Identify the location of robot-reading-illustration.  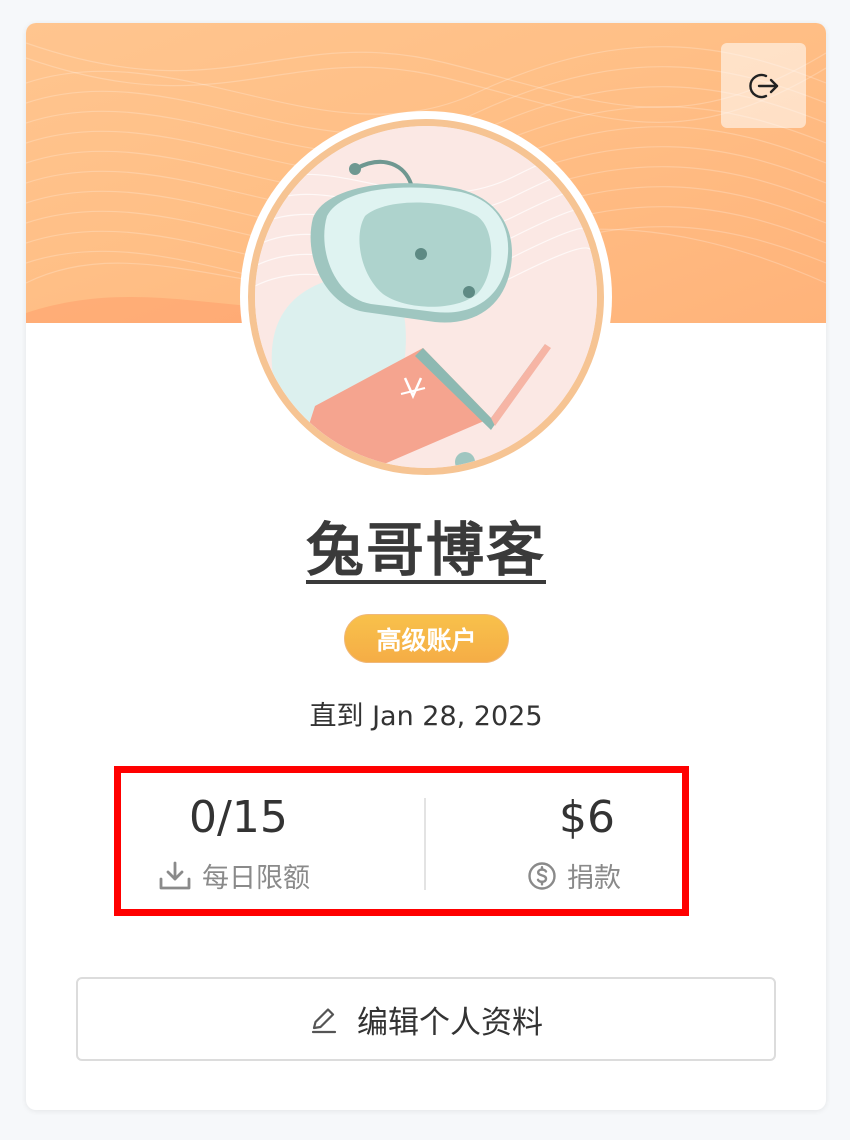
(426, 297).